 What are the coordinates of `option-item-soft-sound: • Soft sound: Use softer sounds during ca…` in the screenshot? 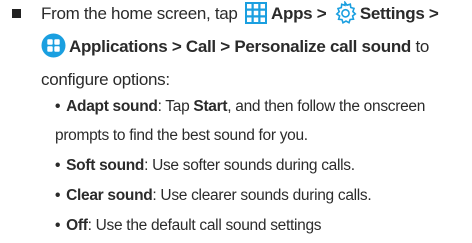 It's located at (262, 165).